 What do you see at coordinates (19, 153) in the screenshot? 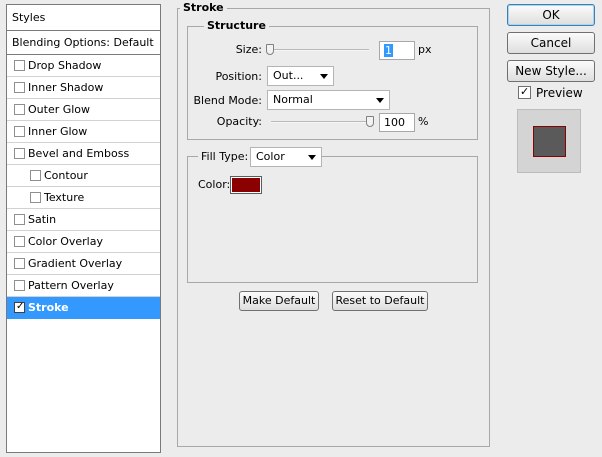
I see `bevel-emboss-checkbox` at bounding box center [19, 153].